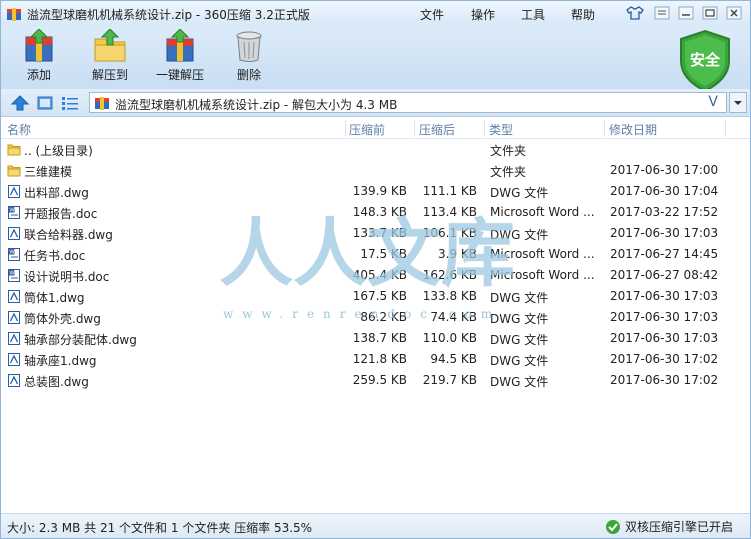 The width and height of the screenshot is (751, 539). I want to click on file-modified-date: 2017-03-22 17:52, so click(664, 212).